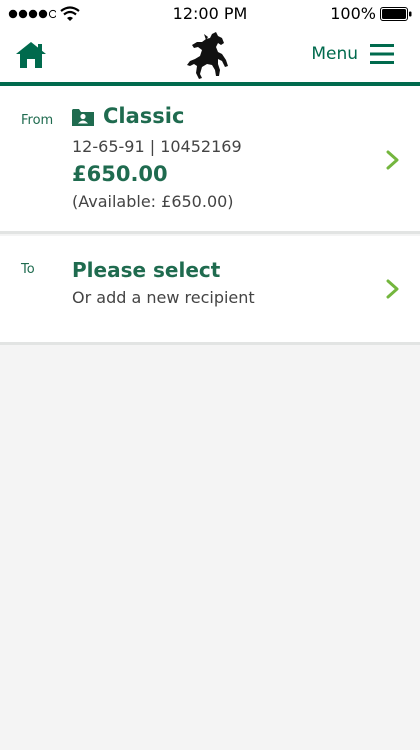 The width and height of the screenshot is (420, 750). What do you see at coordinates (28, 269) in the screenshot?
I see `to-label: To` at bounding box center [28, 269].